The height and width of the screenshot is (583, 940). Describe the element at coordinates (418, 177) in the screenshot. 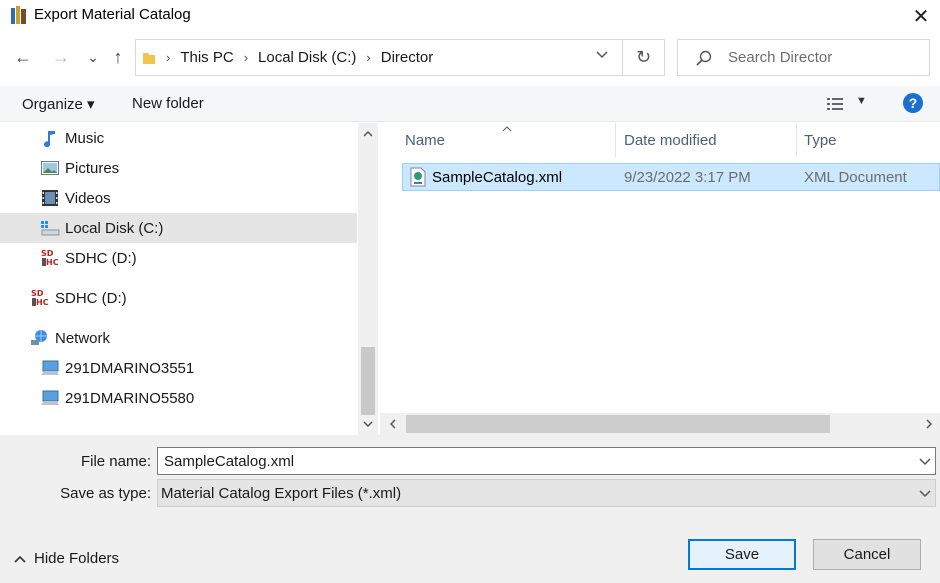

I see `xml-file-icon` at that location.